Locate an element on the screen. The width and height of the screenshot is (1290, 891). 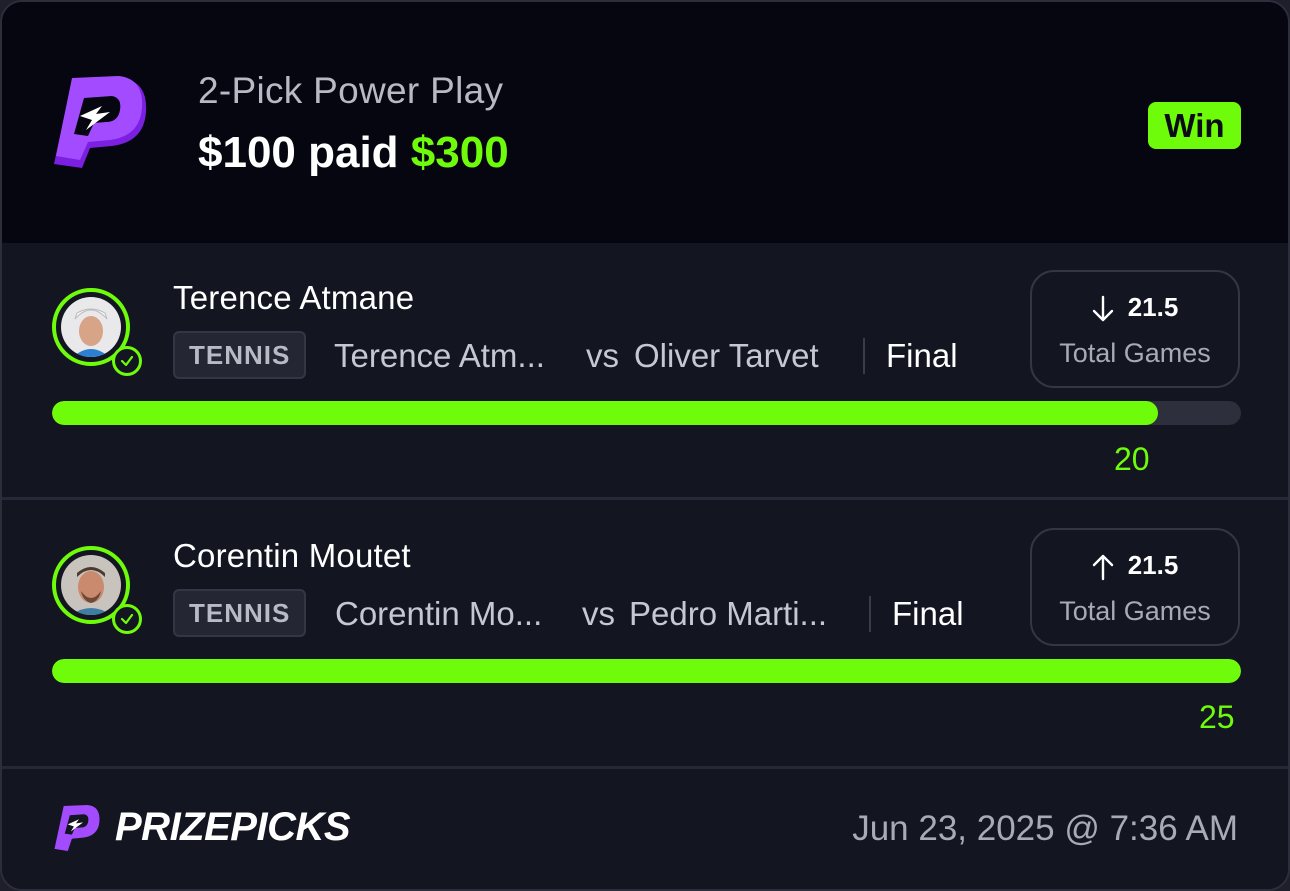
arrow-down-icon is located at coordinates (1102, 308).